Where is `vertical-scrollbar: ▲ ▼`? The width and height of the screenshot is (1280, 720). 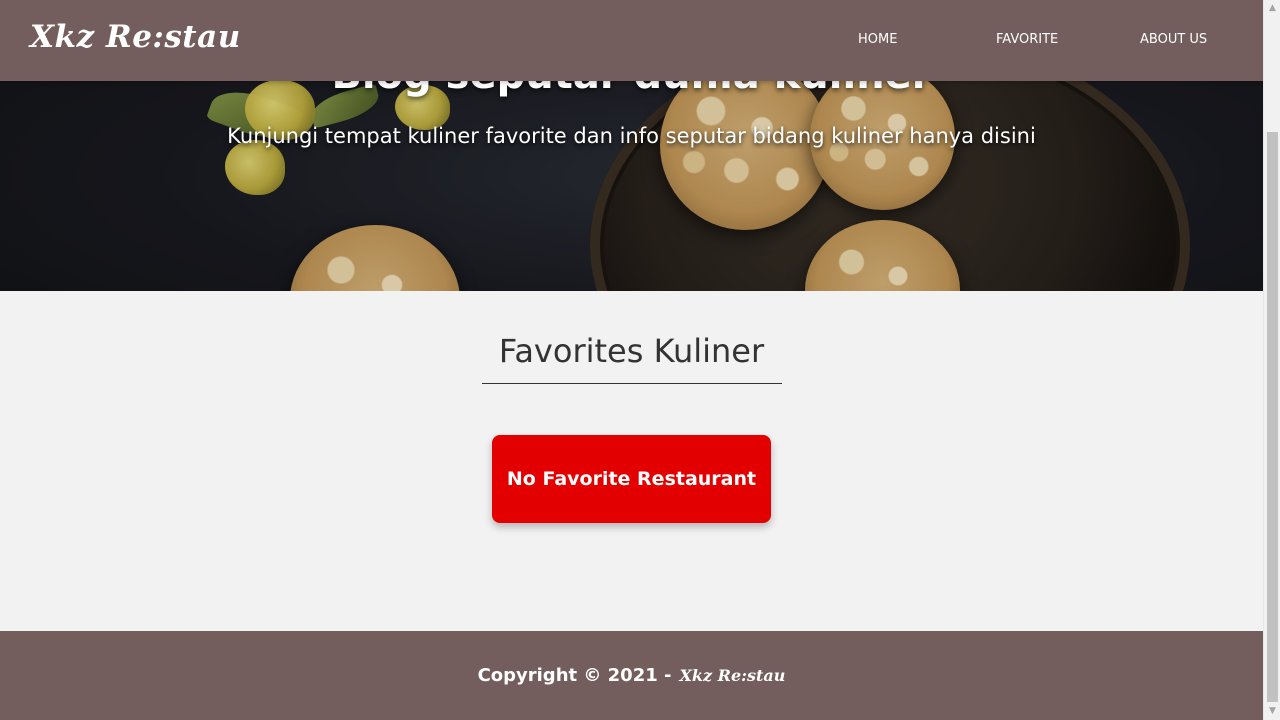
vertical-scrollbar: ▲ ▼ is located at coordinates (1271, 360).